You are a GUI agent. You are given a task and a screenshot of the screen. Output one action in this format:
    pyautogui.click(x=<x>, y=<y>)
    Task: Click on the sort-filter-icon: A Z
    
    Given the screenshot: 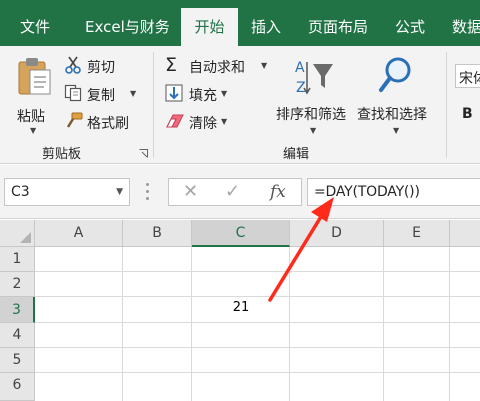 What is the action you would take?
    pyautogui.click(x=314, y=78)
    